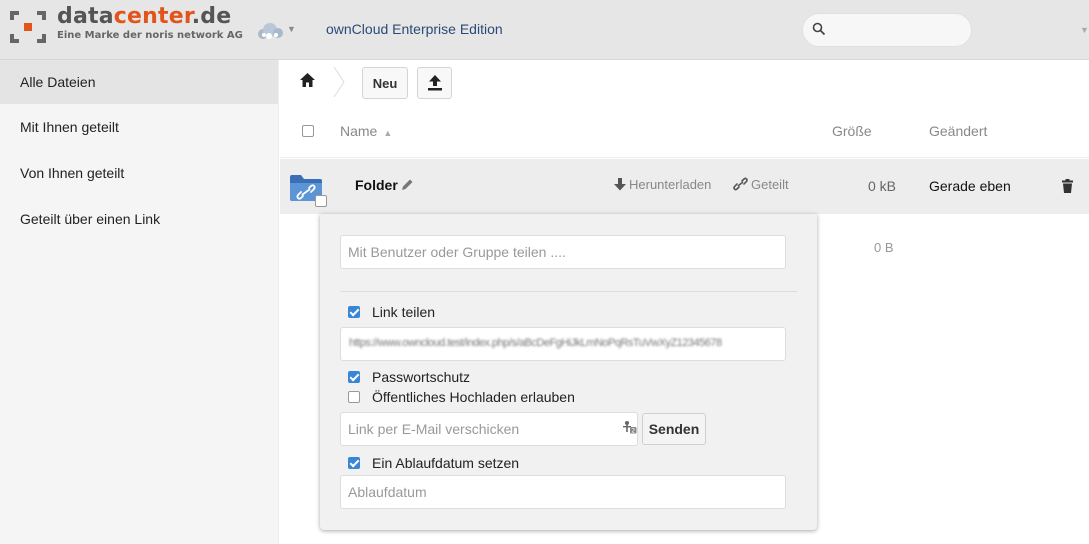  What do you see at coordinates (139, 82) in the screenshot?
I see `sidebar-item-all-files: Alle Dateien` at bounding box center [139, 82].